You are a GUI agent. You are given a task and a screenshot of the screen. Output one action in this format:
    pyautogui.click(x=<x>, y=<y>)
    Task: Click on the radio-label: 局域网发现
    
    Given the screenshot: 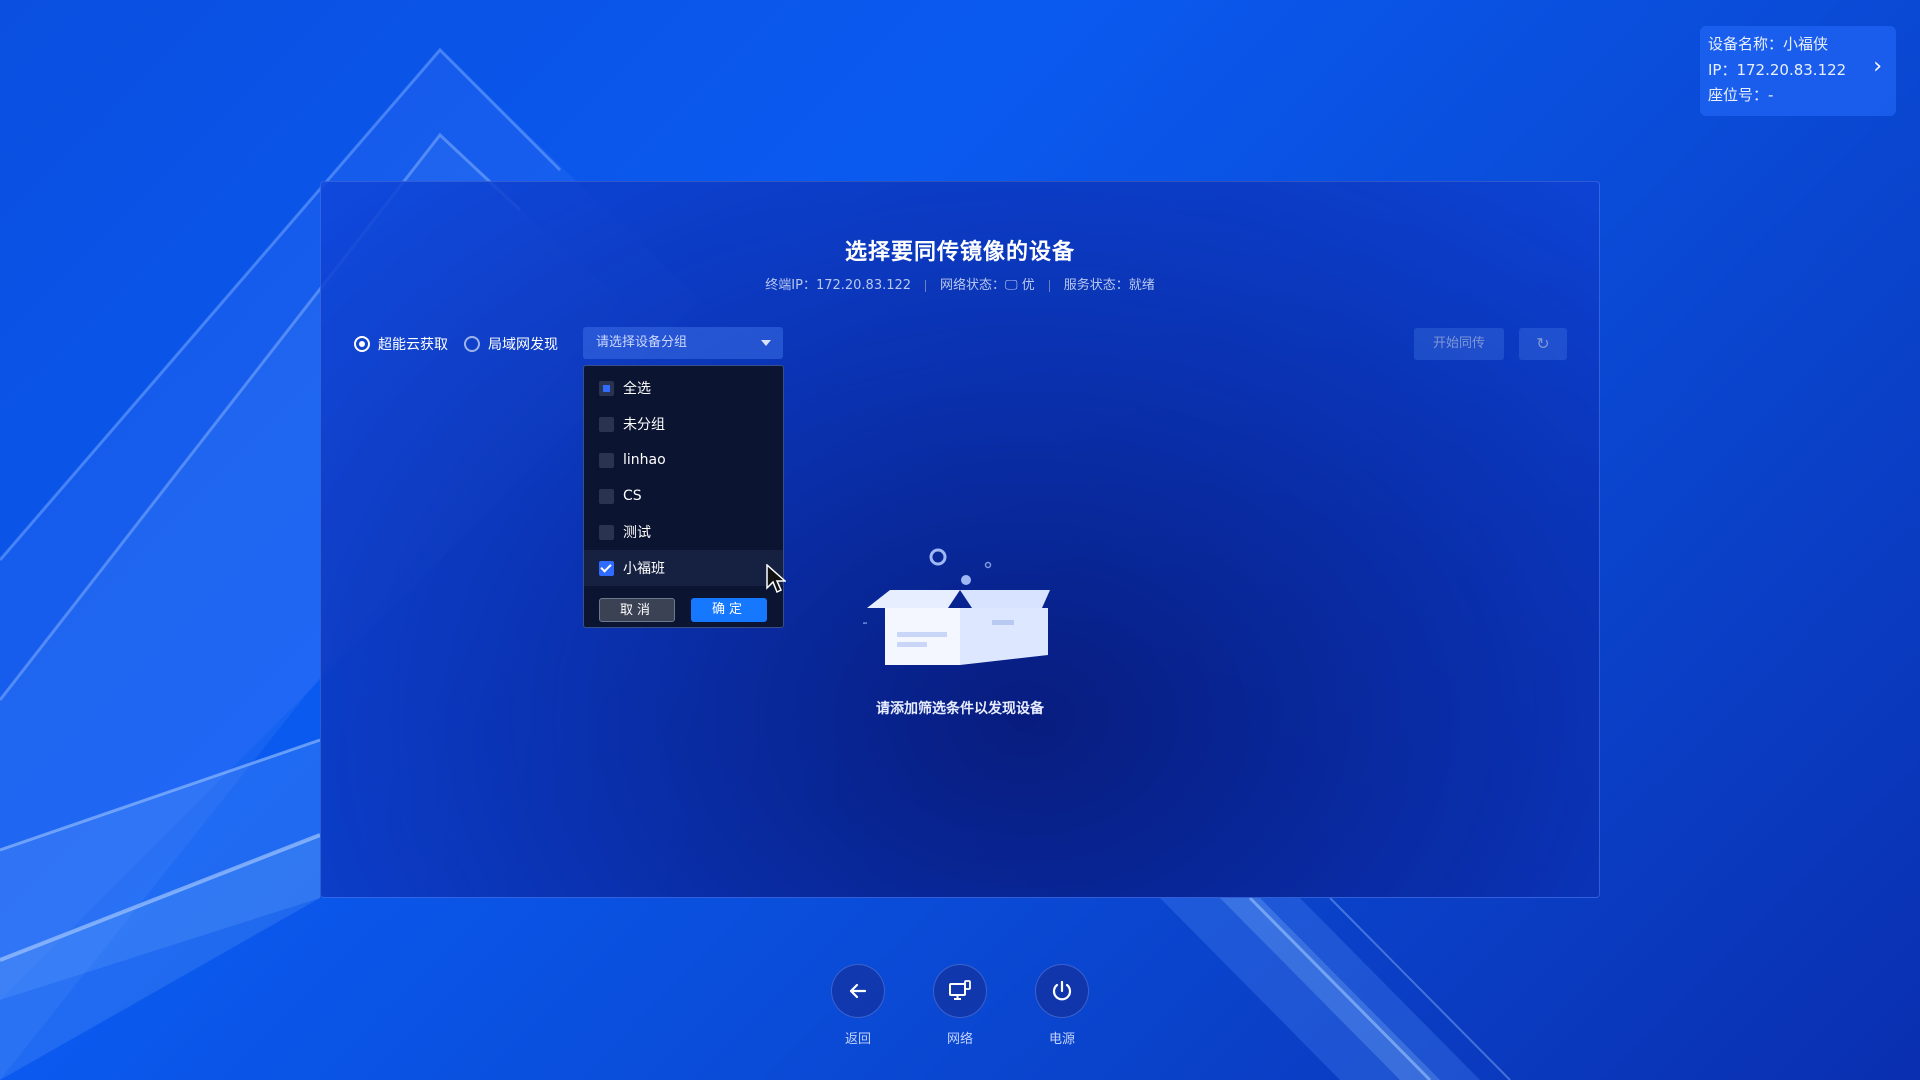 What is the action you would take?
    pyautogui.click(x=523, y=345)
    